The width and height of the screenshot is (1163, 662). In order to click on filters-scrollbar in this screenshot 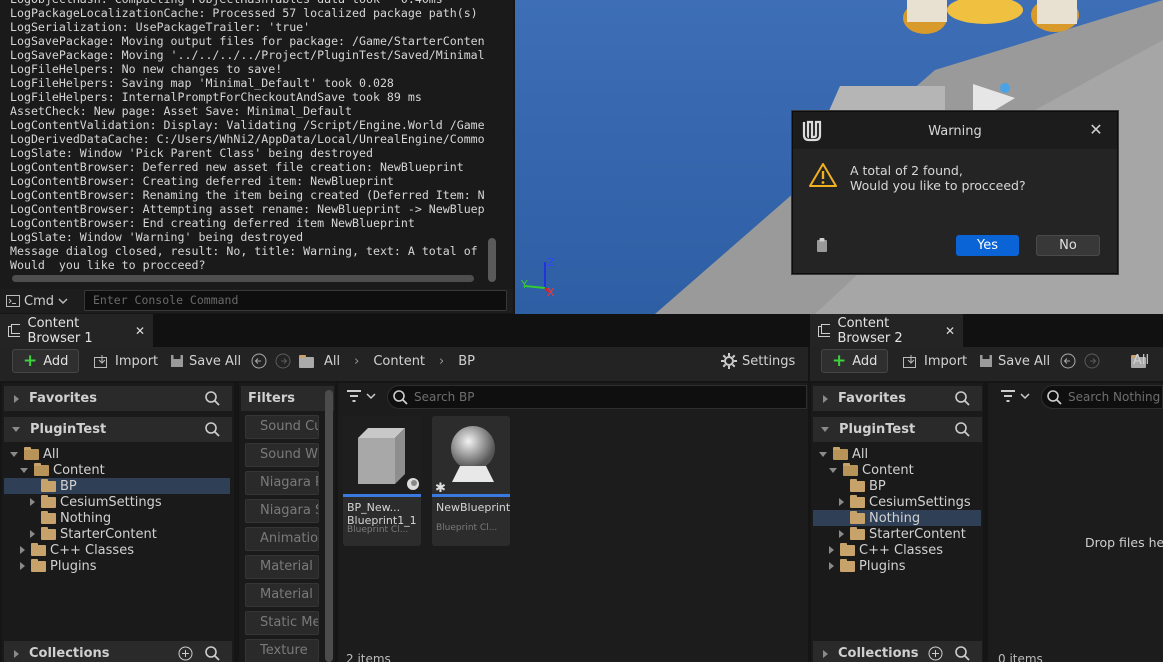, I will do `click(329, 526)`.